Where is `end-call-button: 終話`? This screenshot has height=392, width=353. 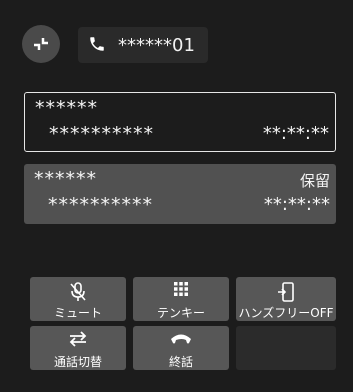 end-call-button: 終話 is located at coordinates (181, 348).